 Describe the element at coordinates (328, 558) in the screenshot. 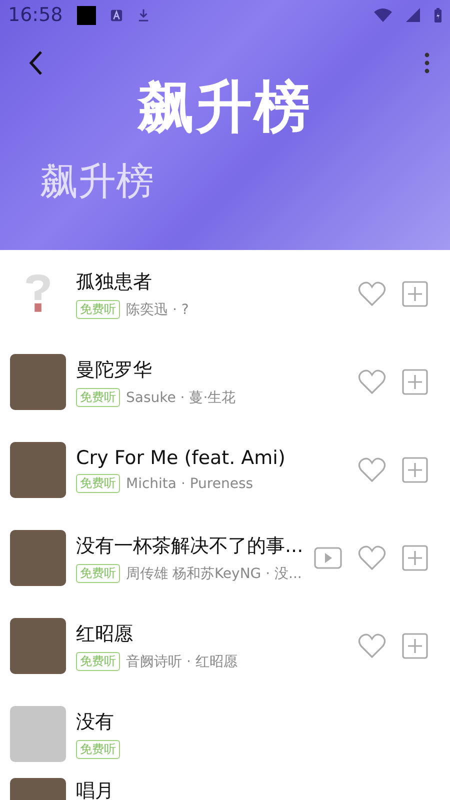

I see `video-play-icon` at that location.